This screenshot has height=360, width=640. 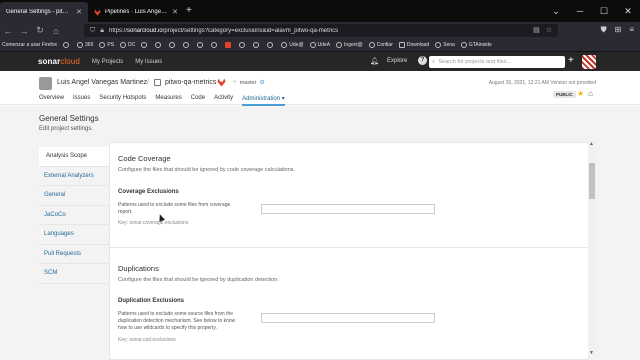 What do you see at coordinates (261, 82) in the screenshot?
I see `gear-icon: ⚙` at bounding box center [261, 82].